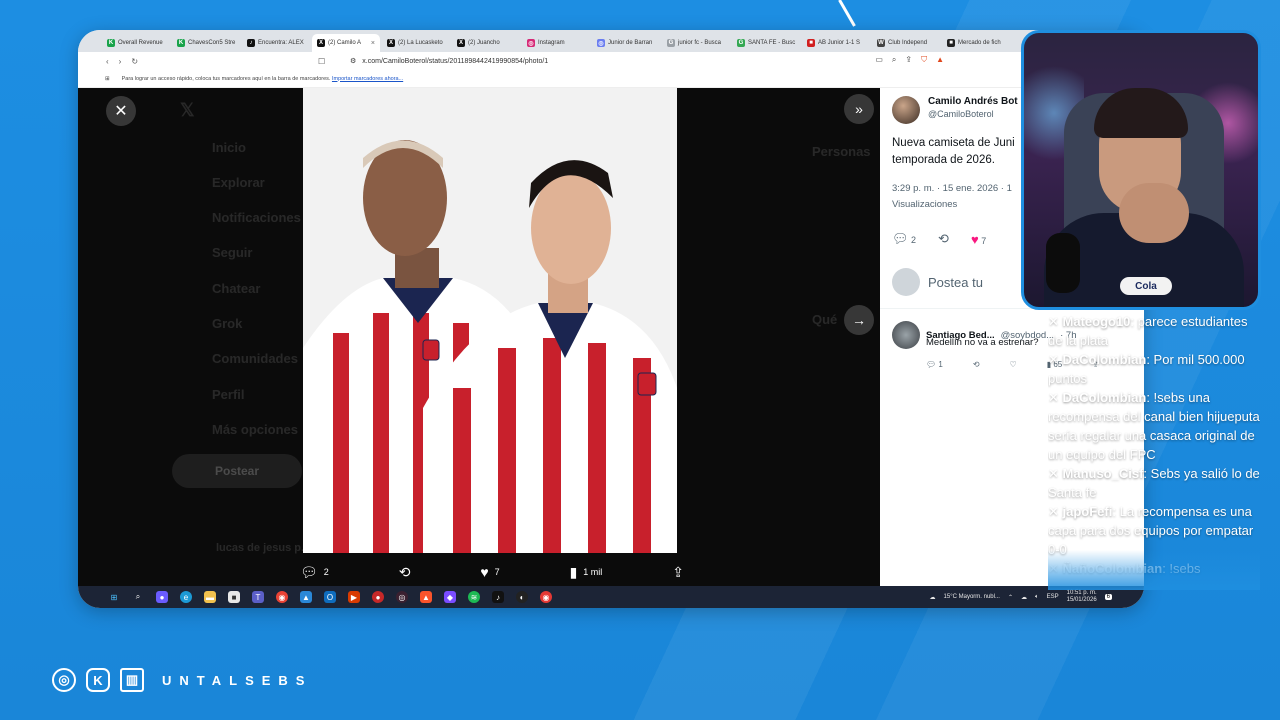  Describe the element at coordinates (212, 43) in the screenshot. I see `tab-label: ChavesCon5 Stre` at that location.